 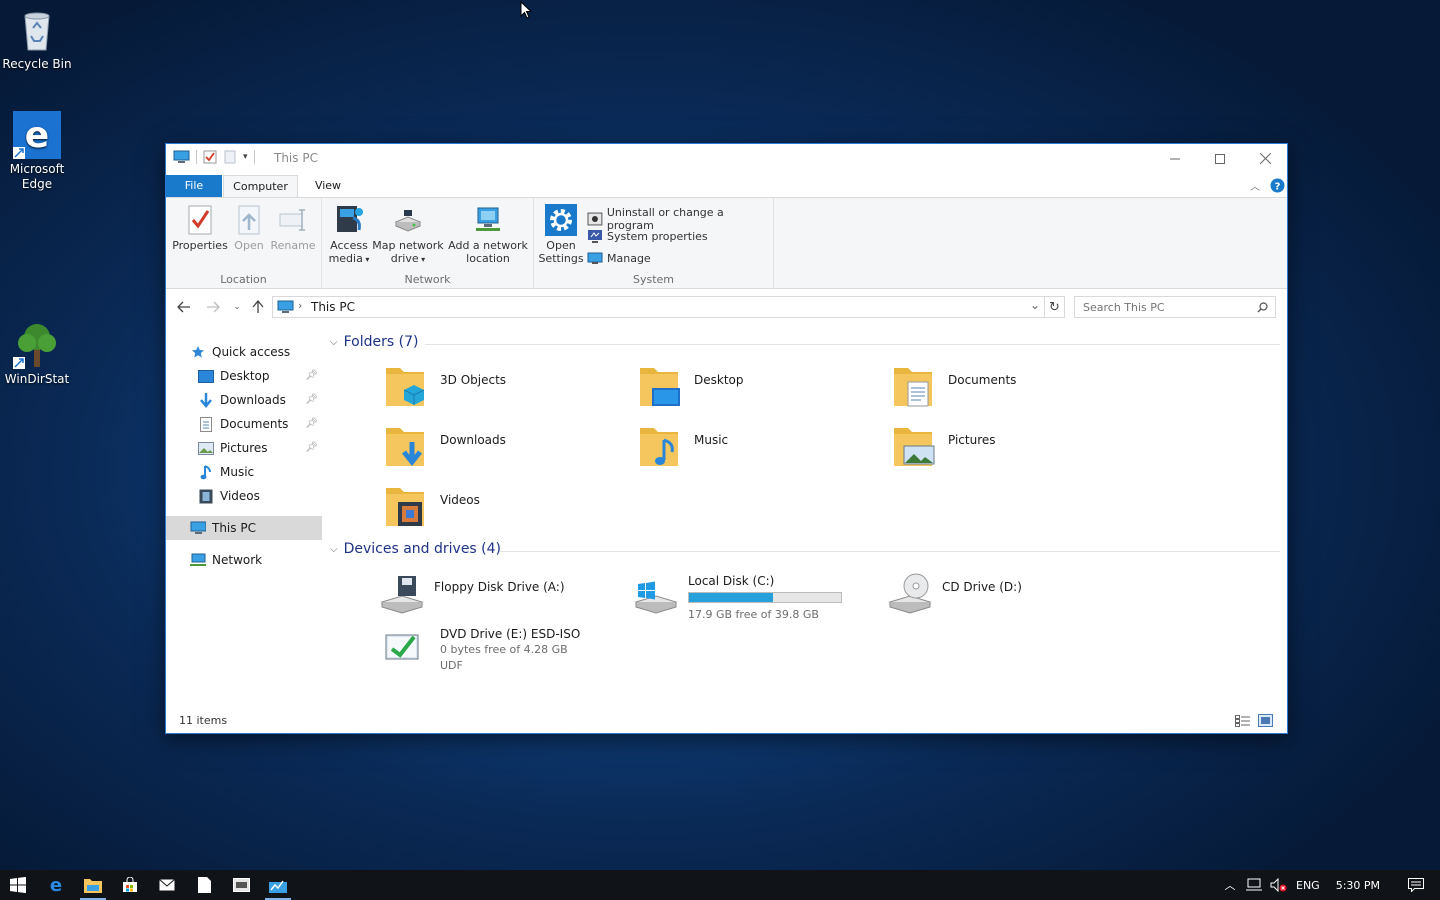 I want to click on nav-item-documents: Documents 📌︎, so click(x=244, y=424).